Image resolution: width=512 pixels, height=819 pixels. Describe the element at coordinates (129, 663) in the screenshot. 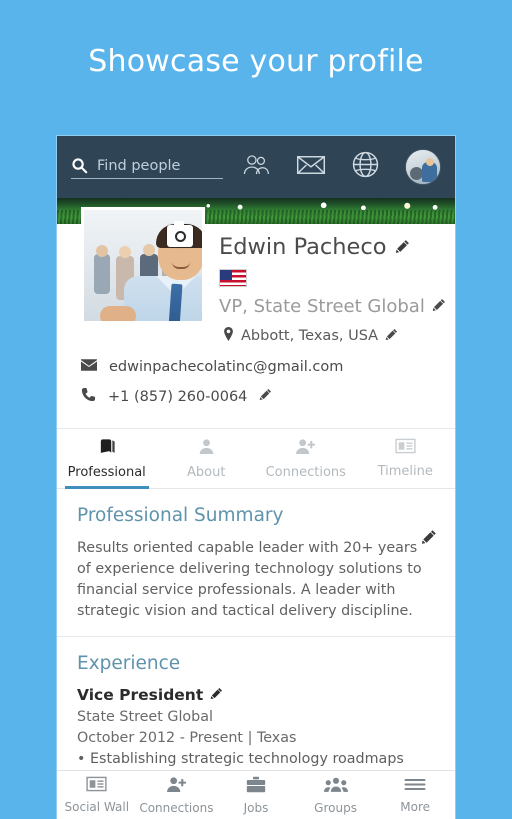

I see `section-title: Experience` at that location.